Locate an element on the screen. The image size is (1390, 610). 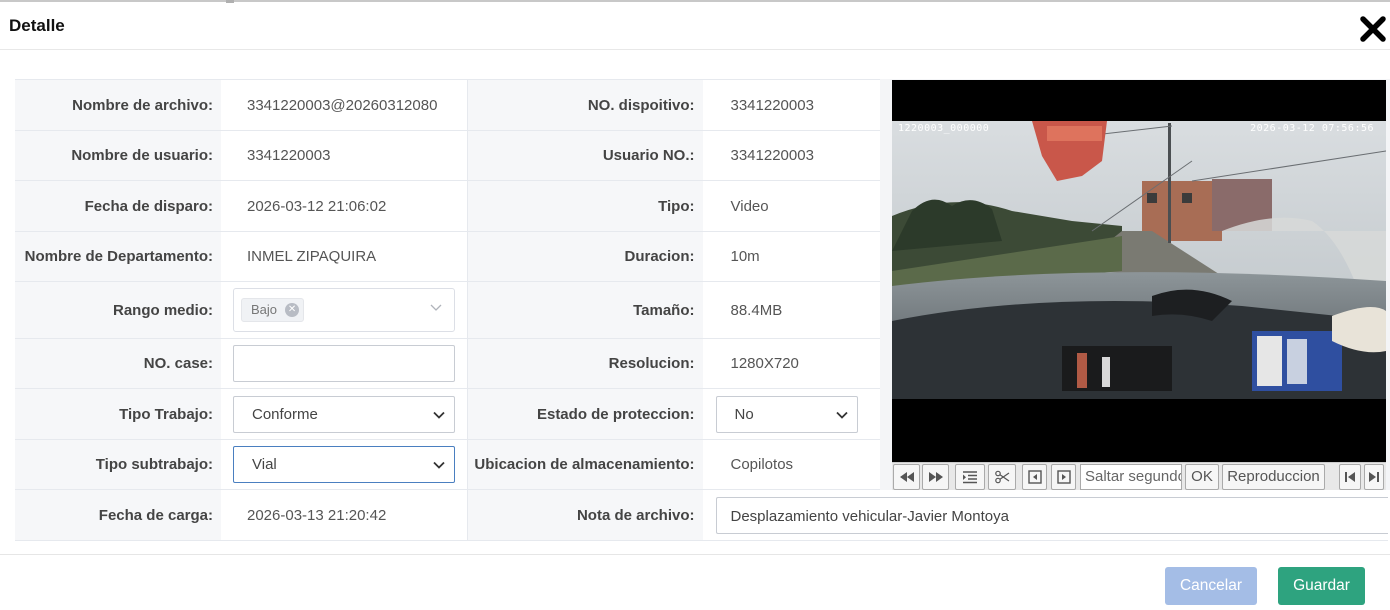
cancel-button: Cancelar is located at coordinates (1211, 586).